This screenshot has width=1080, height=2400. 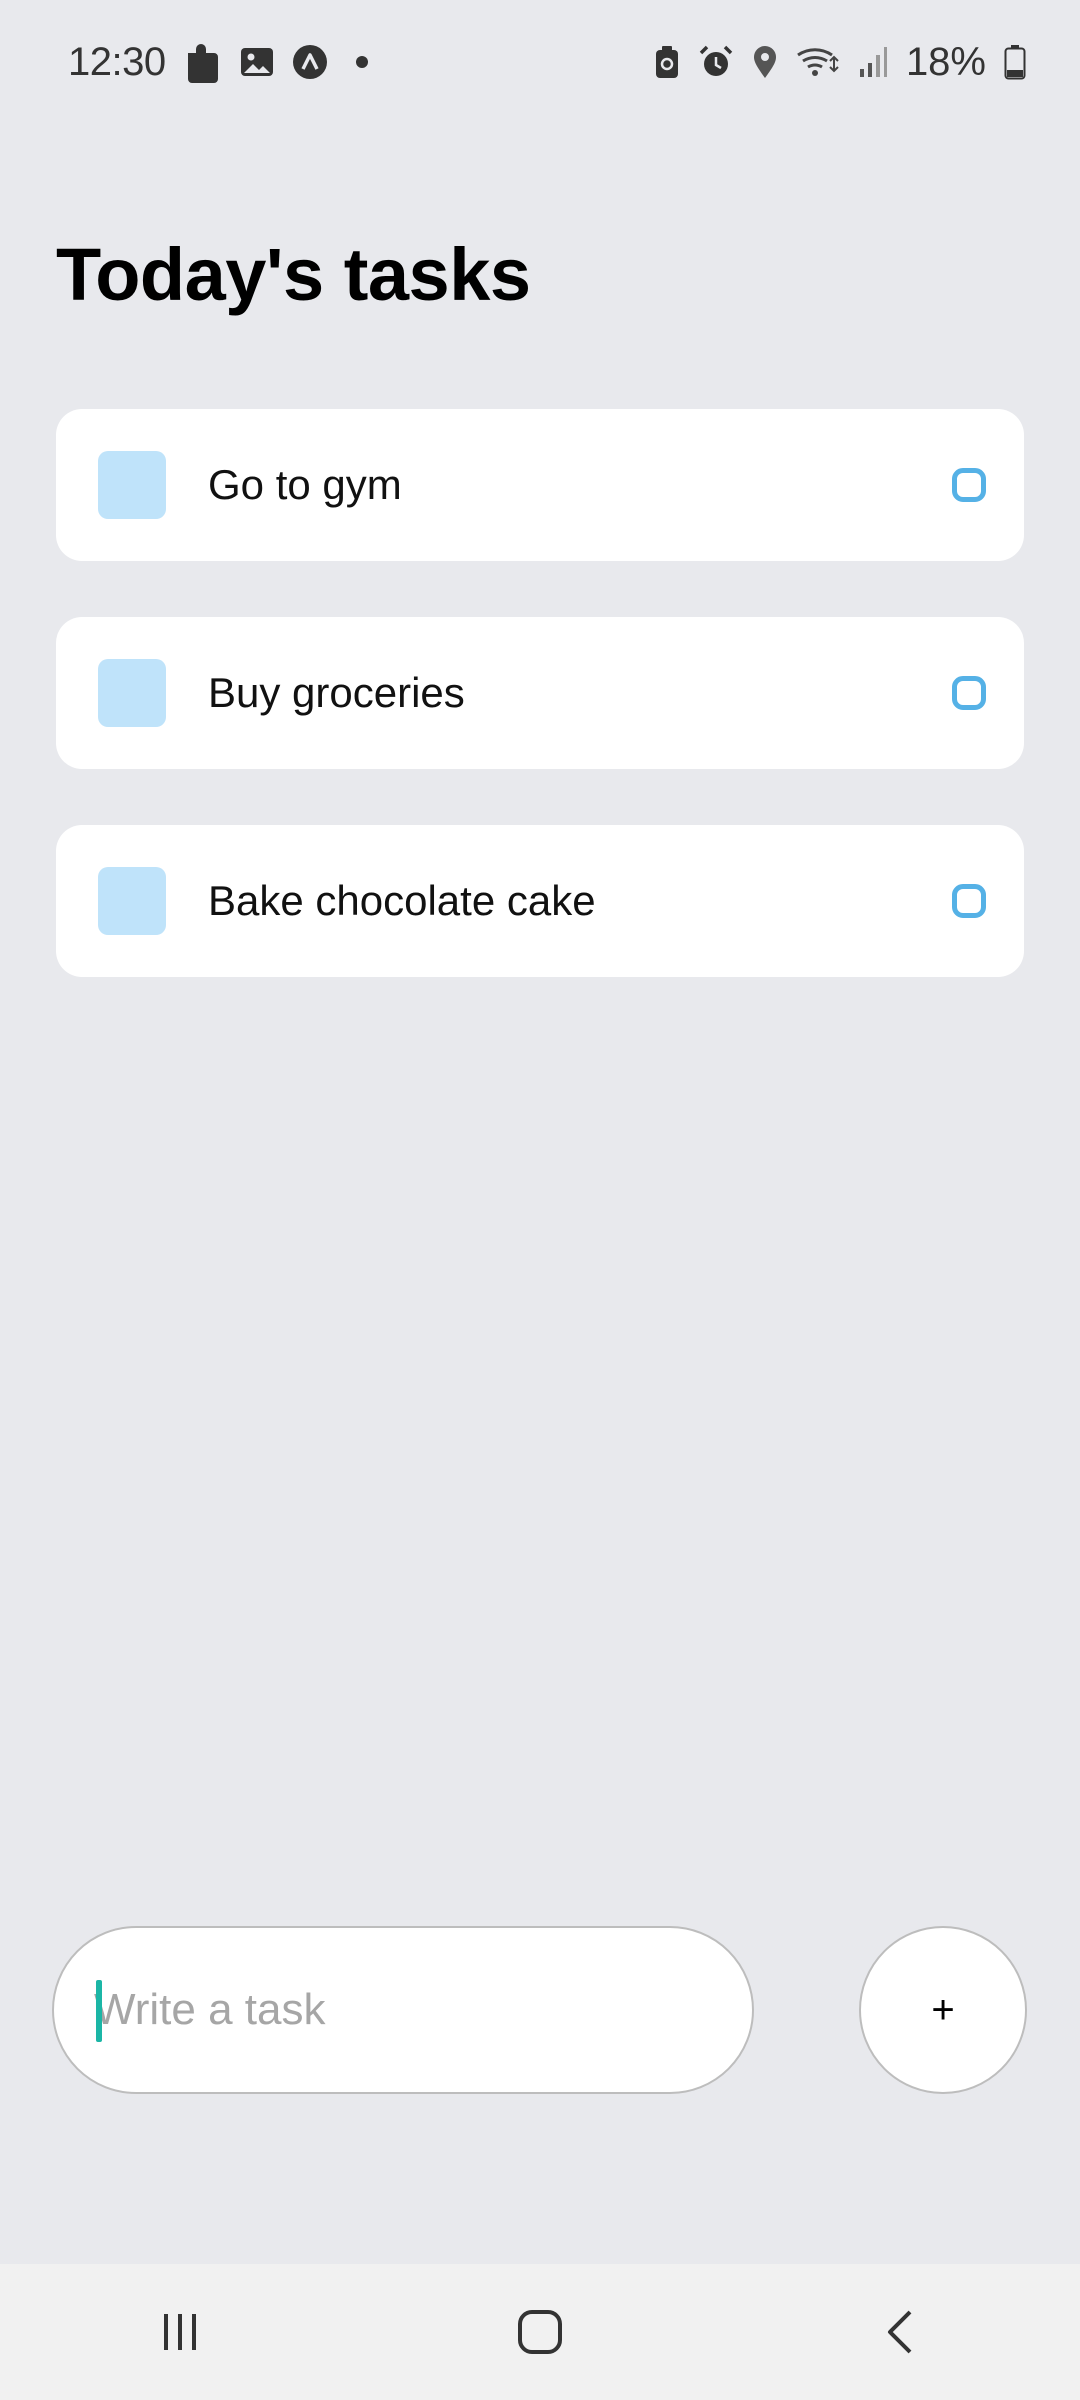 I want to click on alarm-icon, so click(x=716, y=62).